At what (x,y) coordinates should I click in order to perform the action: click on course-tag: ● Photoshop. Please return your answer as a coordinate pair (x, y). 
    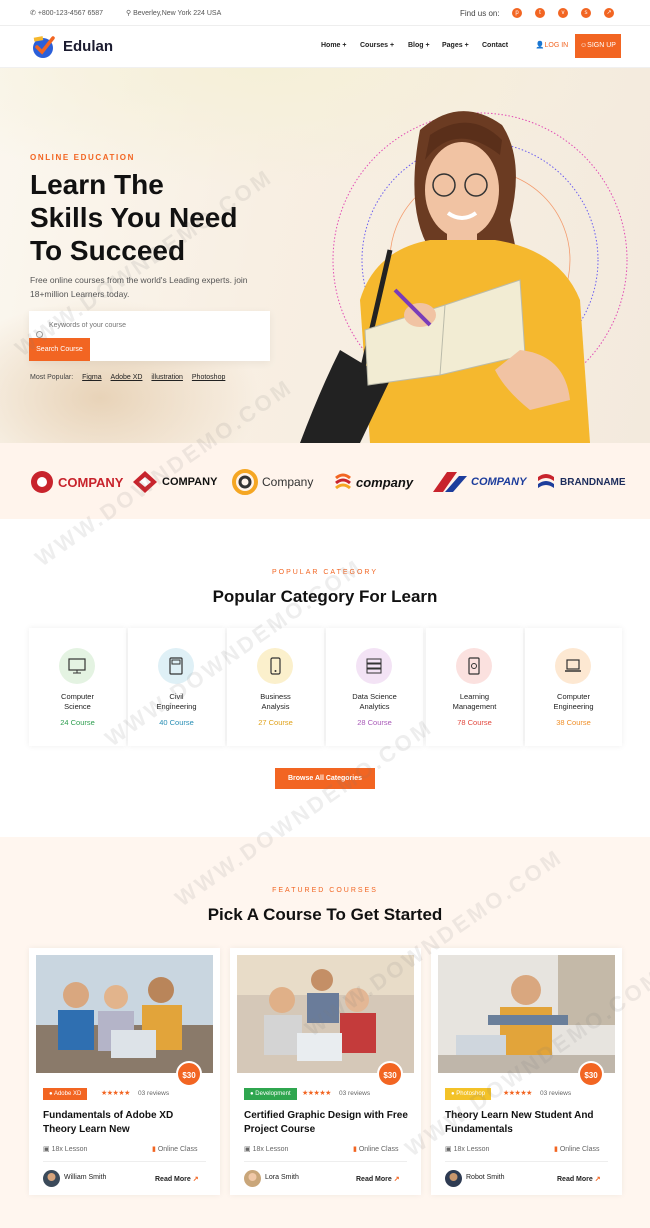
    Looking at the image, I should click on (468, 1094).